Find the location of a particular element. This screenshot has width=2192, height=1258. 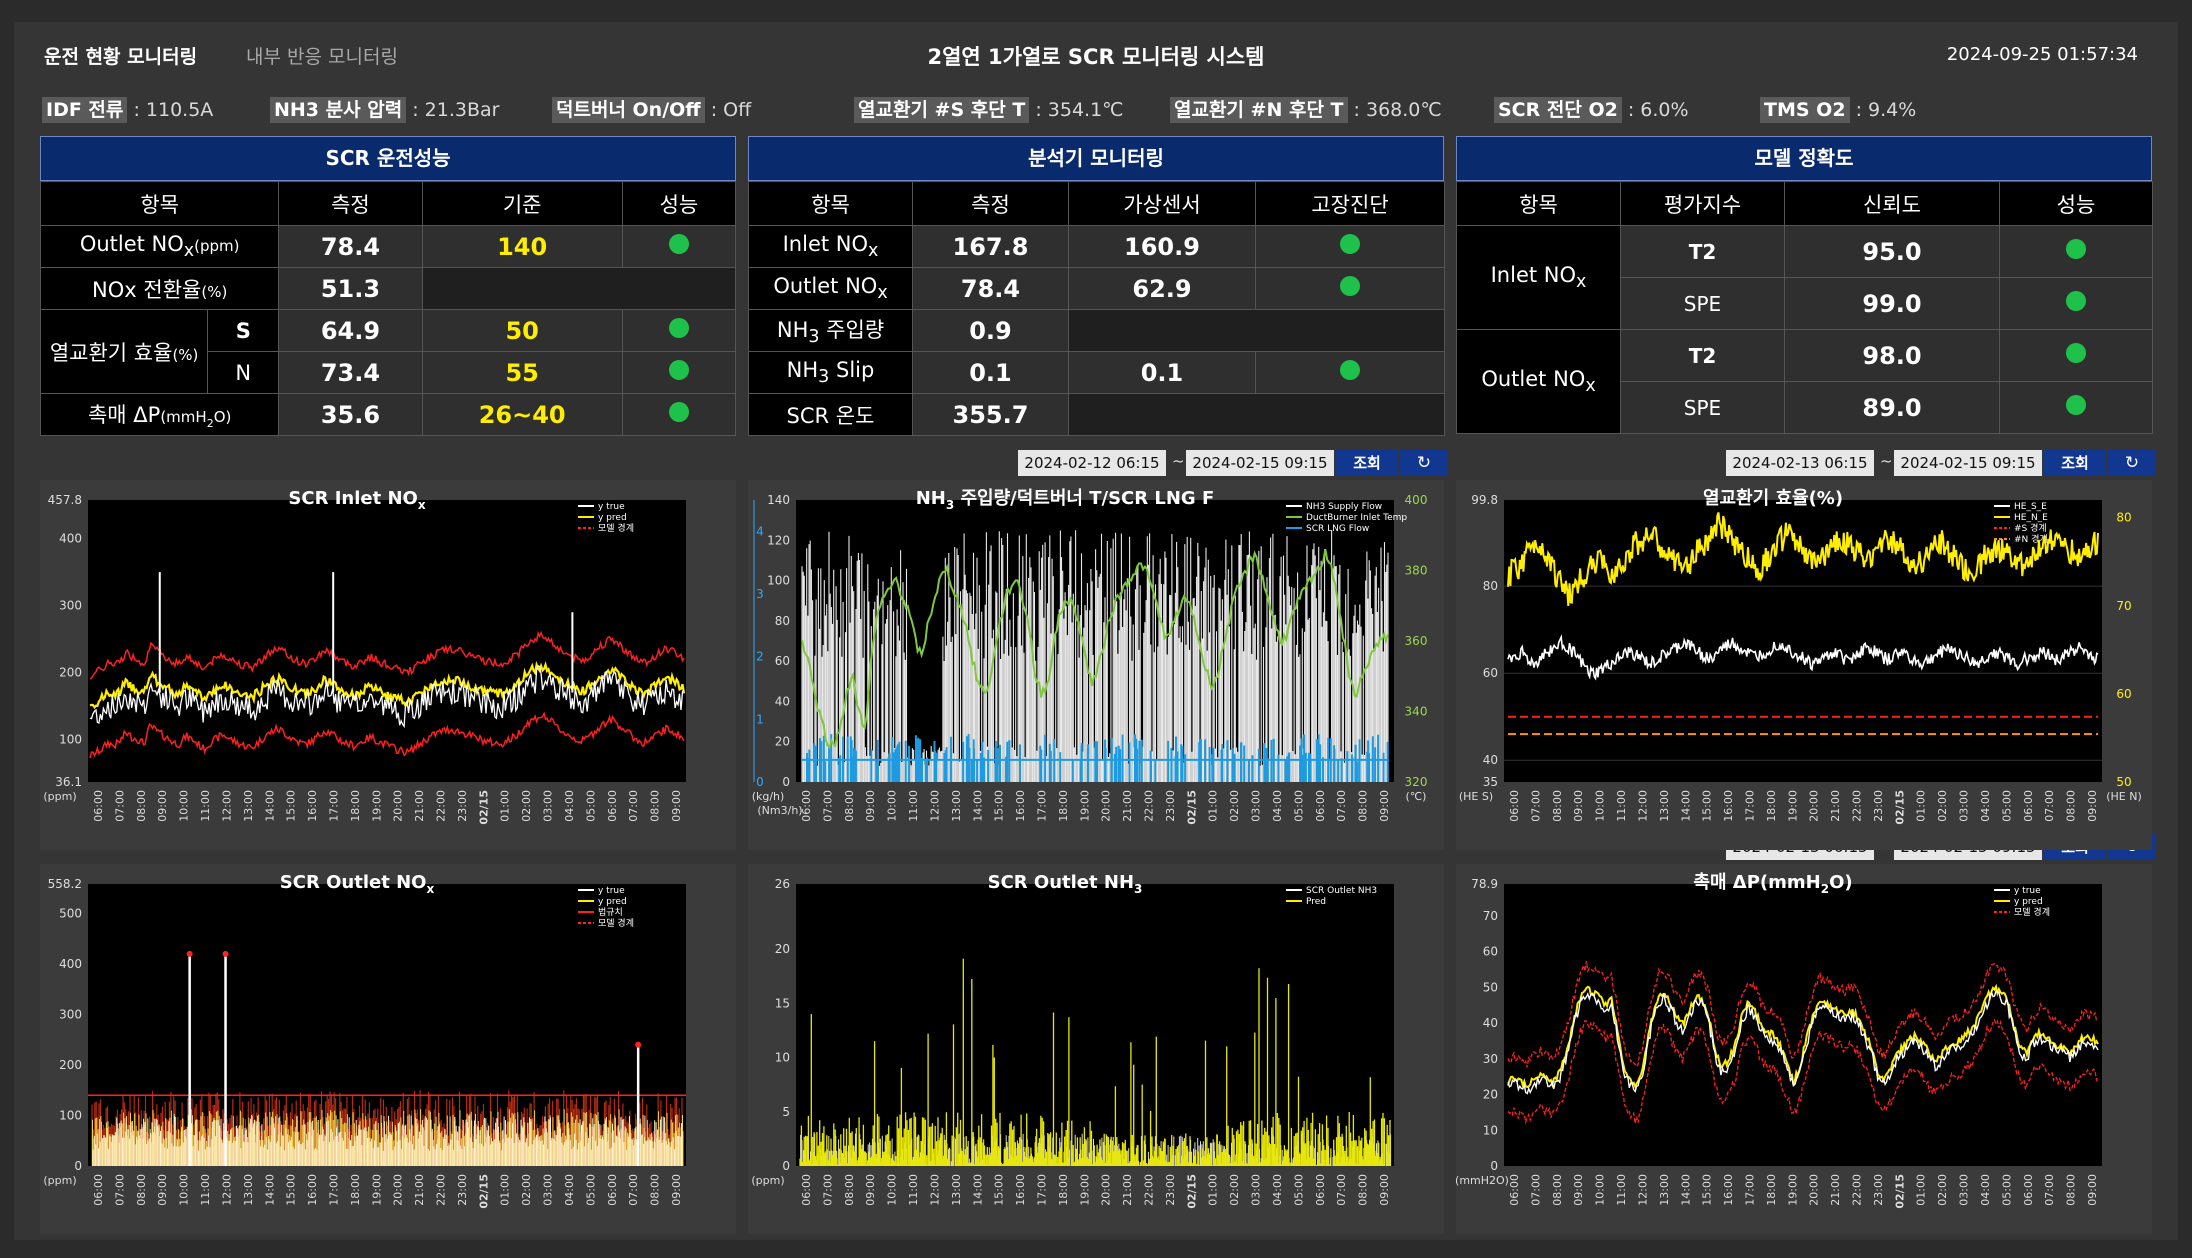

date-from-input: 2024-02-13 06:15 is located at coordinates (1800, 463).